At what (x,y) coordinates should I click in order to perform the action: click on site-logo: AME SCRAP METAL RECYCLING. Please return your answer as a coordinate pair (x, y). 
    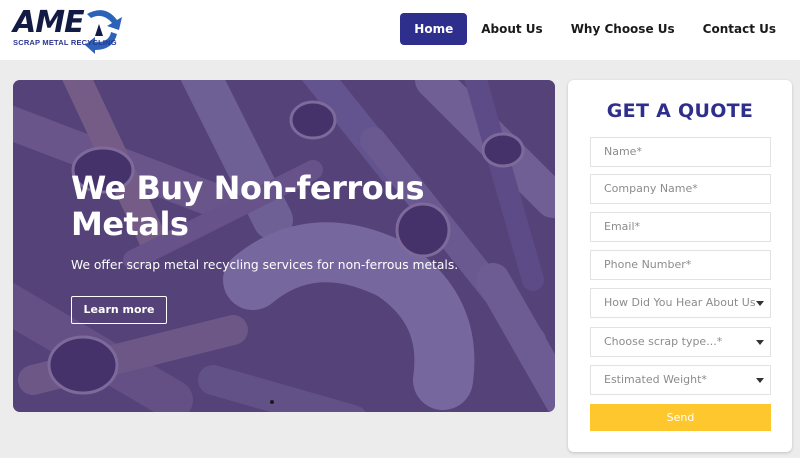
    Looking at the image, I should click on (68, 30).